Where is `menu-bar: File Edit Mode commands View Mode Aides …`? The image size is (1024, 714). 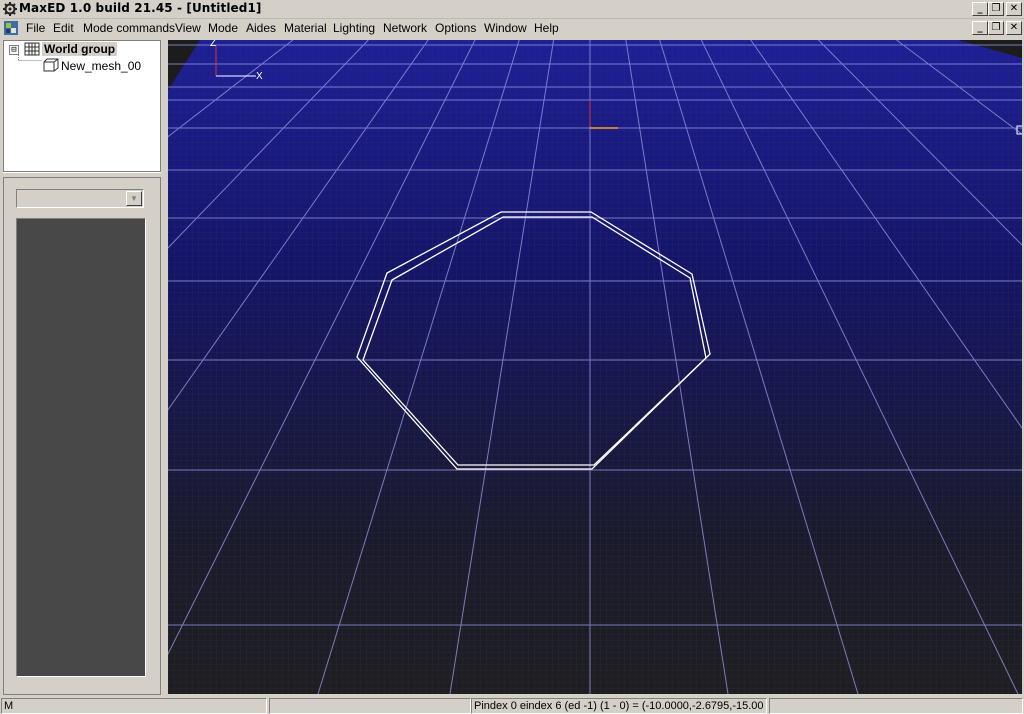 menu-bar: File Edit Mode commands View Mode Aides … is located at coordinates (512, 28).